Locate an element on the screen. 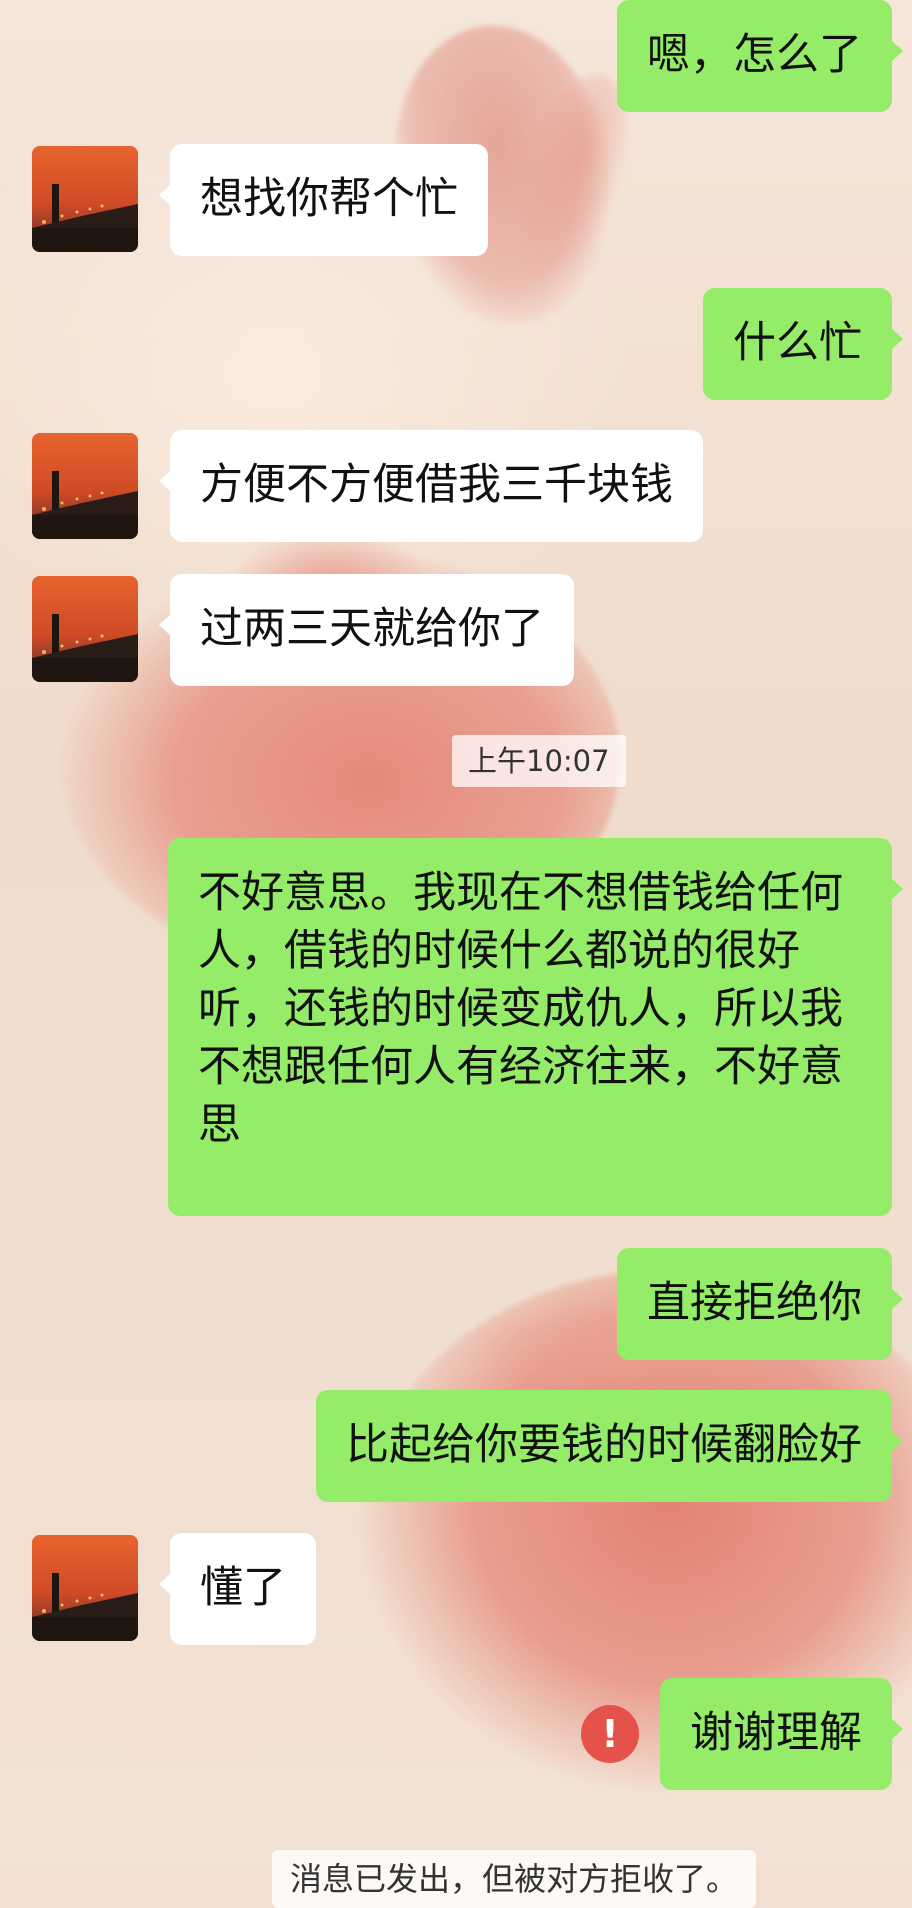 The height and width of the screenshot is (1908, 912). message-text: 想找你帮个忙 is located at coordinates (329, 199).